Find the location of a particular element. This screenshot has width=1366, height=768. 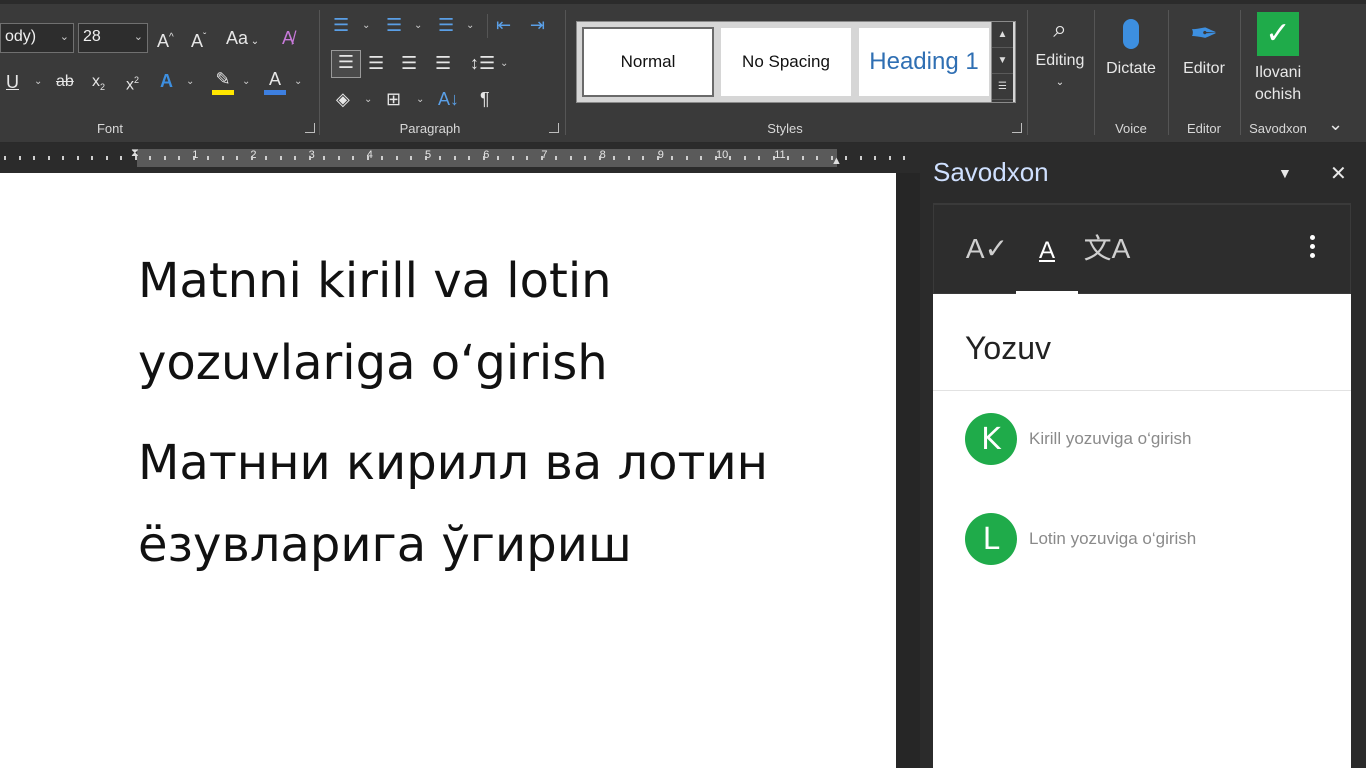

right-indent-marker-icon: ▲ is located at coordinates (836, 161).